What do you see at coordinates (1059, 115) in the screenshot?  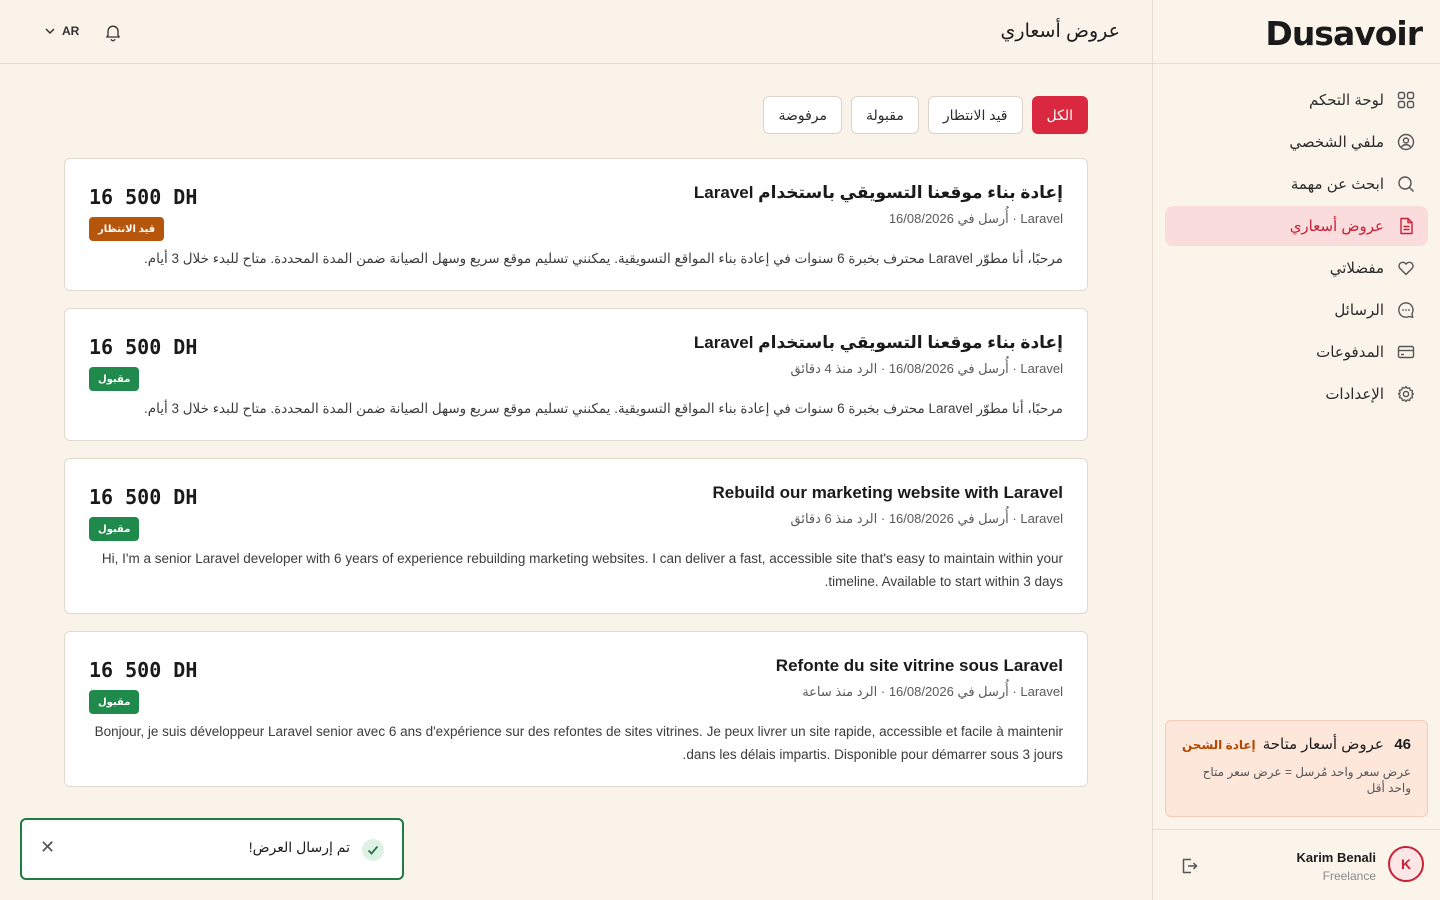 I see `filter-all: الكل` at bounding box center [1059, 115].